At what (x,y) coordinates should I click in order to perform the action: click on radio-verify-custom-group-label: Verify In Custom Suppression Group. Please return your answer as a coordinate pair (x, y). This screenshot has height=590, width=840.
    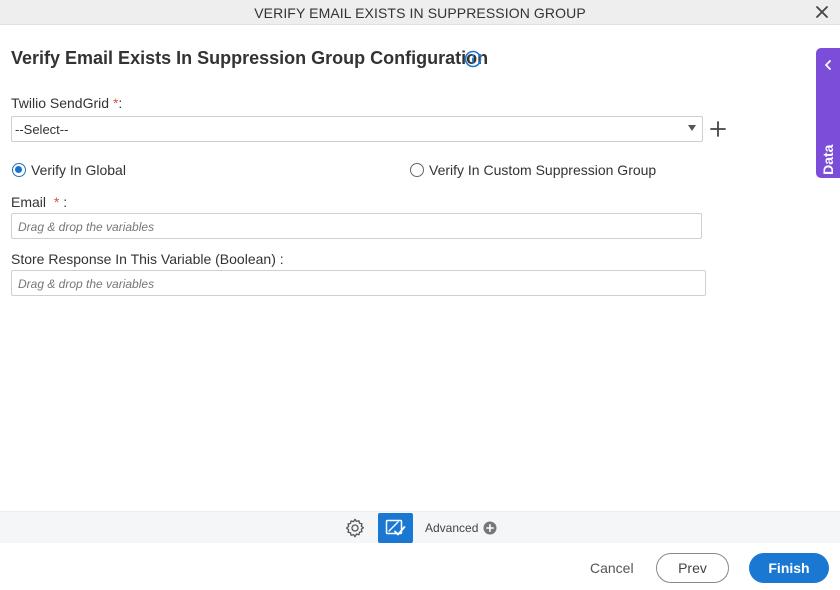
    Looking at the image, I should click on (543, 170).